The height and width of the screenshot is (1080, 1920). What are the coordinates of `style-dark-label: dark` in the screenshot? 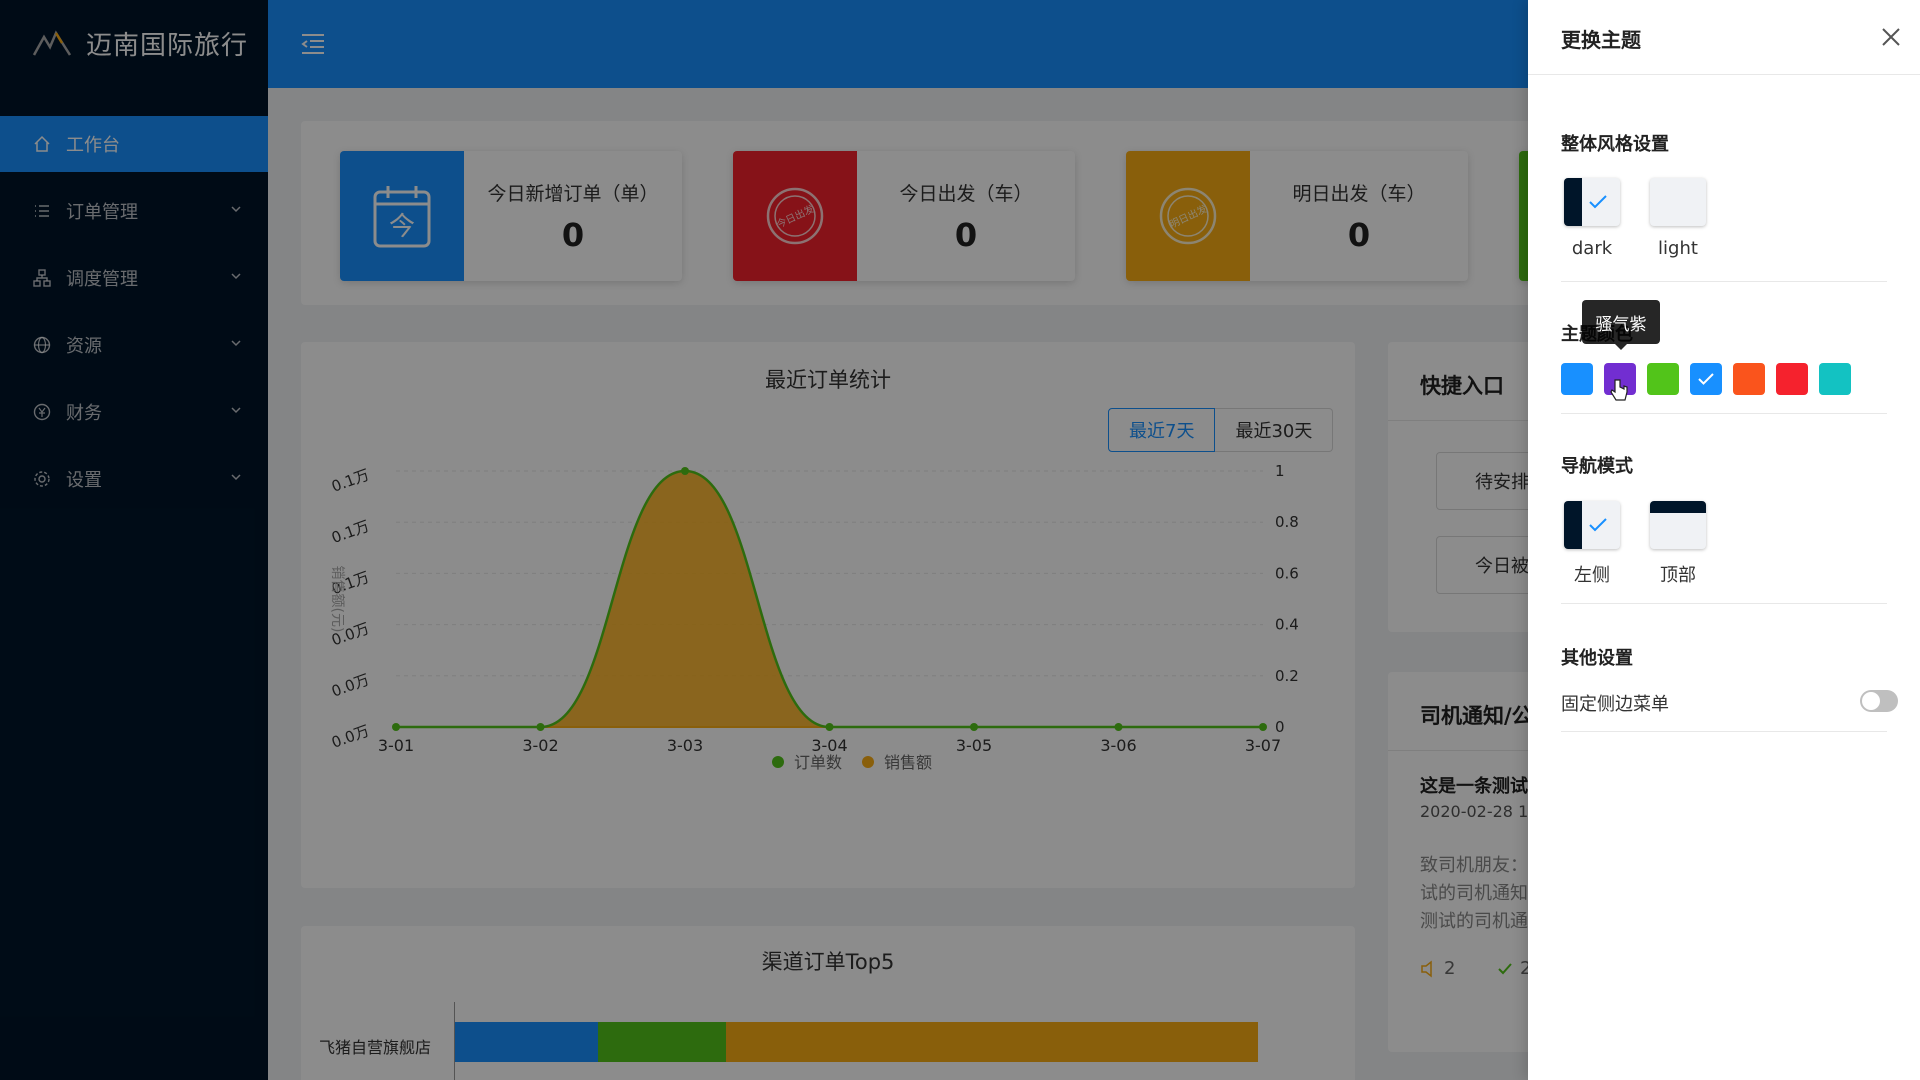 It's located at (1592, 248).